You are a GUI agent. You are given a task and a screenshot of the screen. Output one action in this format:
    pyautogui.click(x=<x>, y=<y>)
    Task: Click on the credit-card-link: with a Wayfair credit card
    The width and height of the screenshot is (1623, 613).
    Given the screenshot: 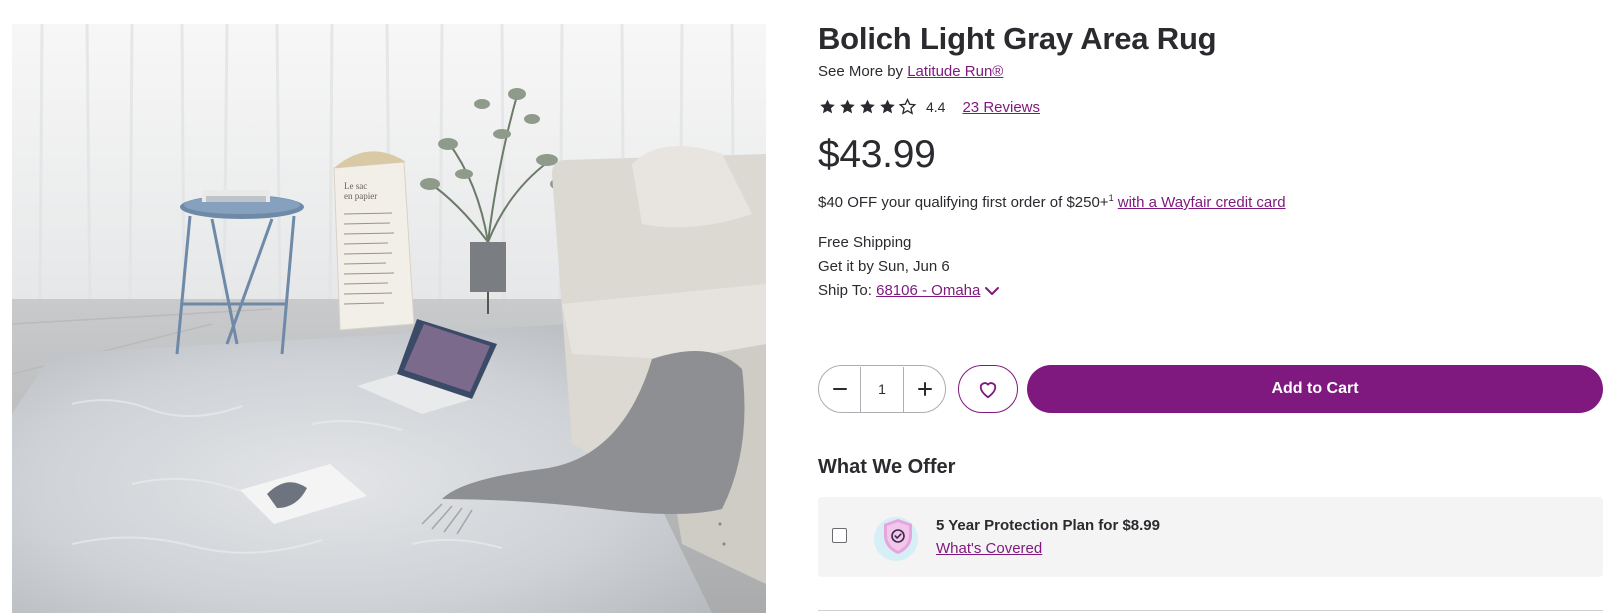 What is the action you would take?
    pyautogui.click(x=1202, y=202)
    